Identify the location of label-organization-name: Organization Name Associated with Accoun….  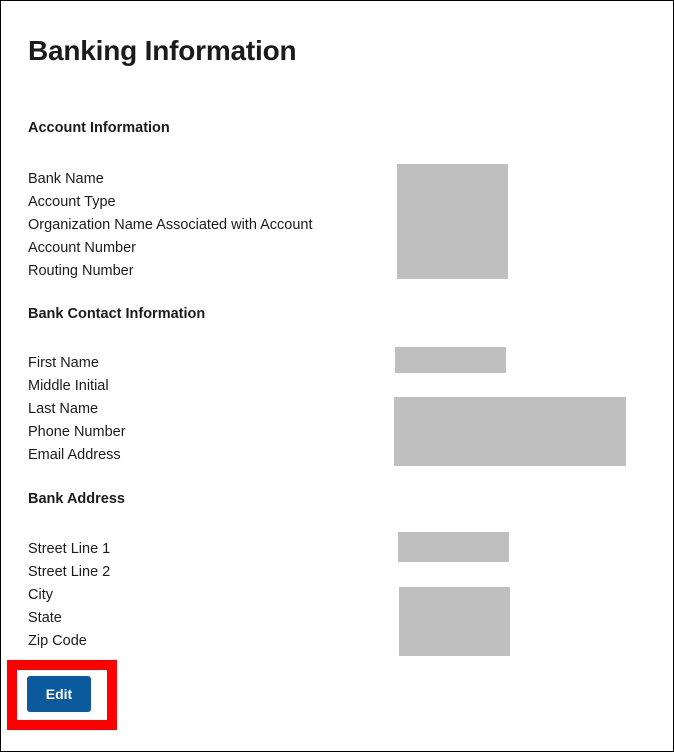
(170, 225).